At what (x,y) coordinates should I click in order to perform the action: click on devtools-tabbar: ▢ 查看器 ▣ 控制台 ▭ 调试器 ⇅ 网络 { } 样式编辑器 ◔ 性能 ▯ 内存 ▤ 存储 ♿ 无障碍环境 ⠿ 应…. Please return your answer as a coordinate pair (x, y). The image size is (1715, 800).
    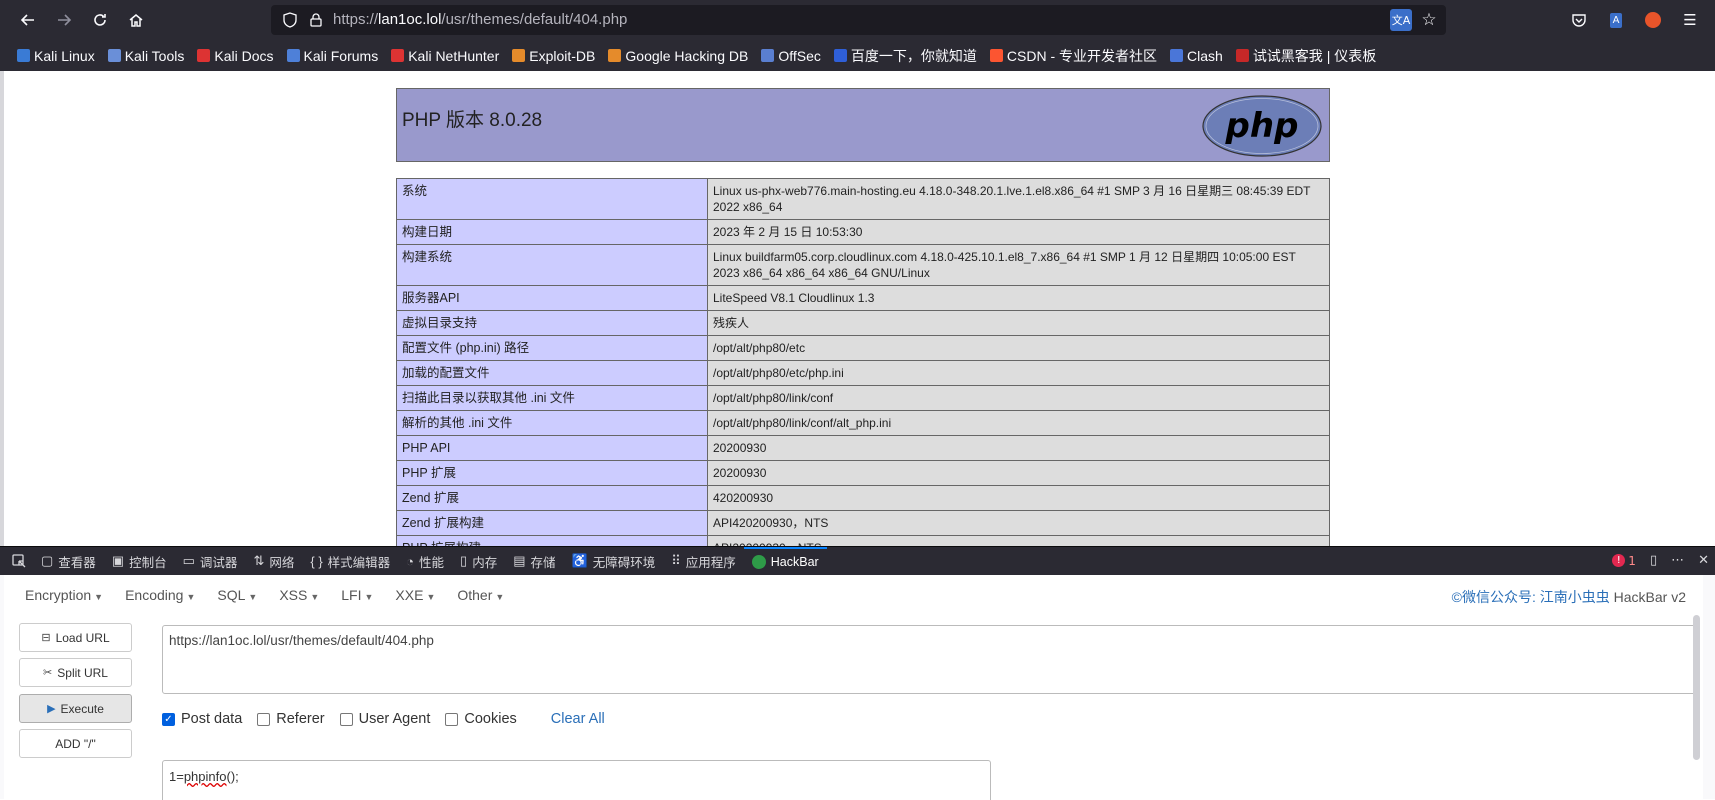
    Looking at the image, I should click on (857, 560).